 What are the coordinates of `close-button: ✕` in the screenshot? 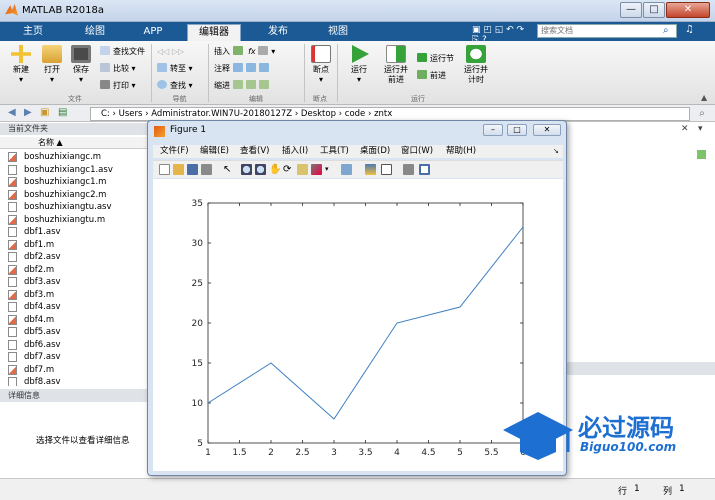 It's located at (688, 10).